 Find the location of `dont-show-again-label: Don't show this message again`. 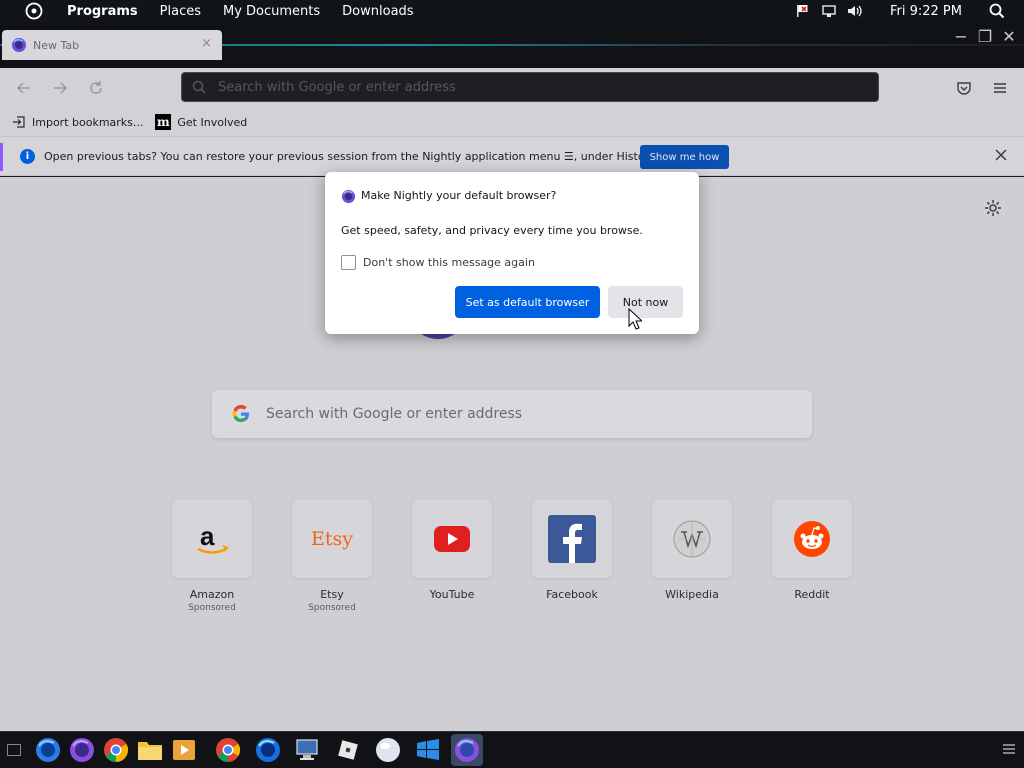

dont-show-again-label: Don't show this message again is located at coordinates (449, 262).